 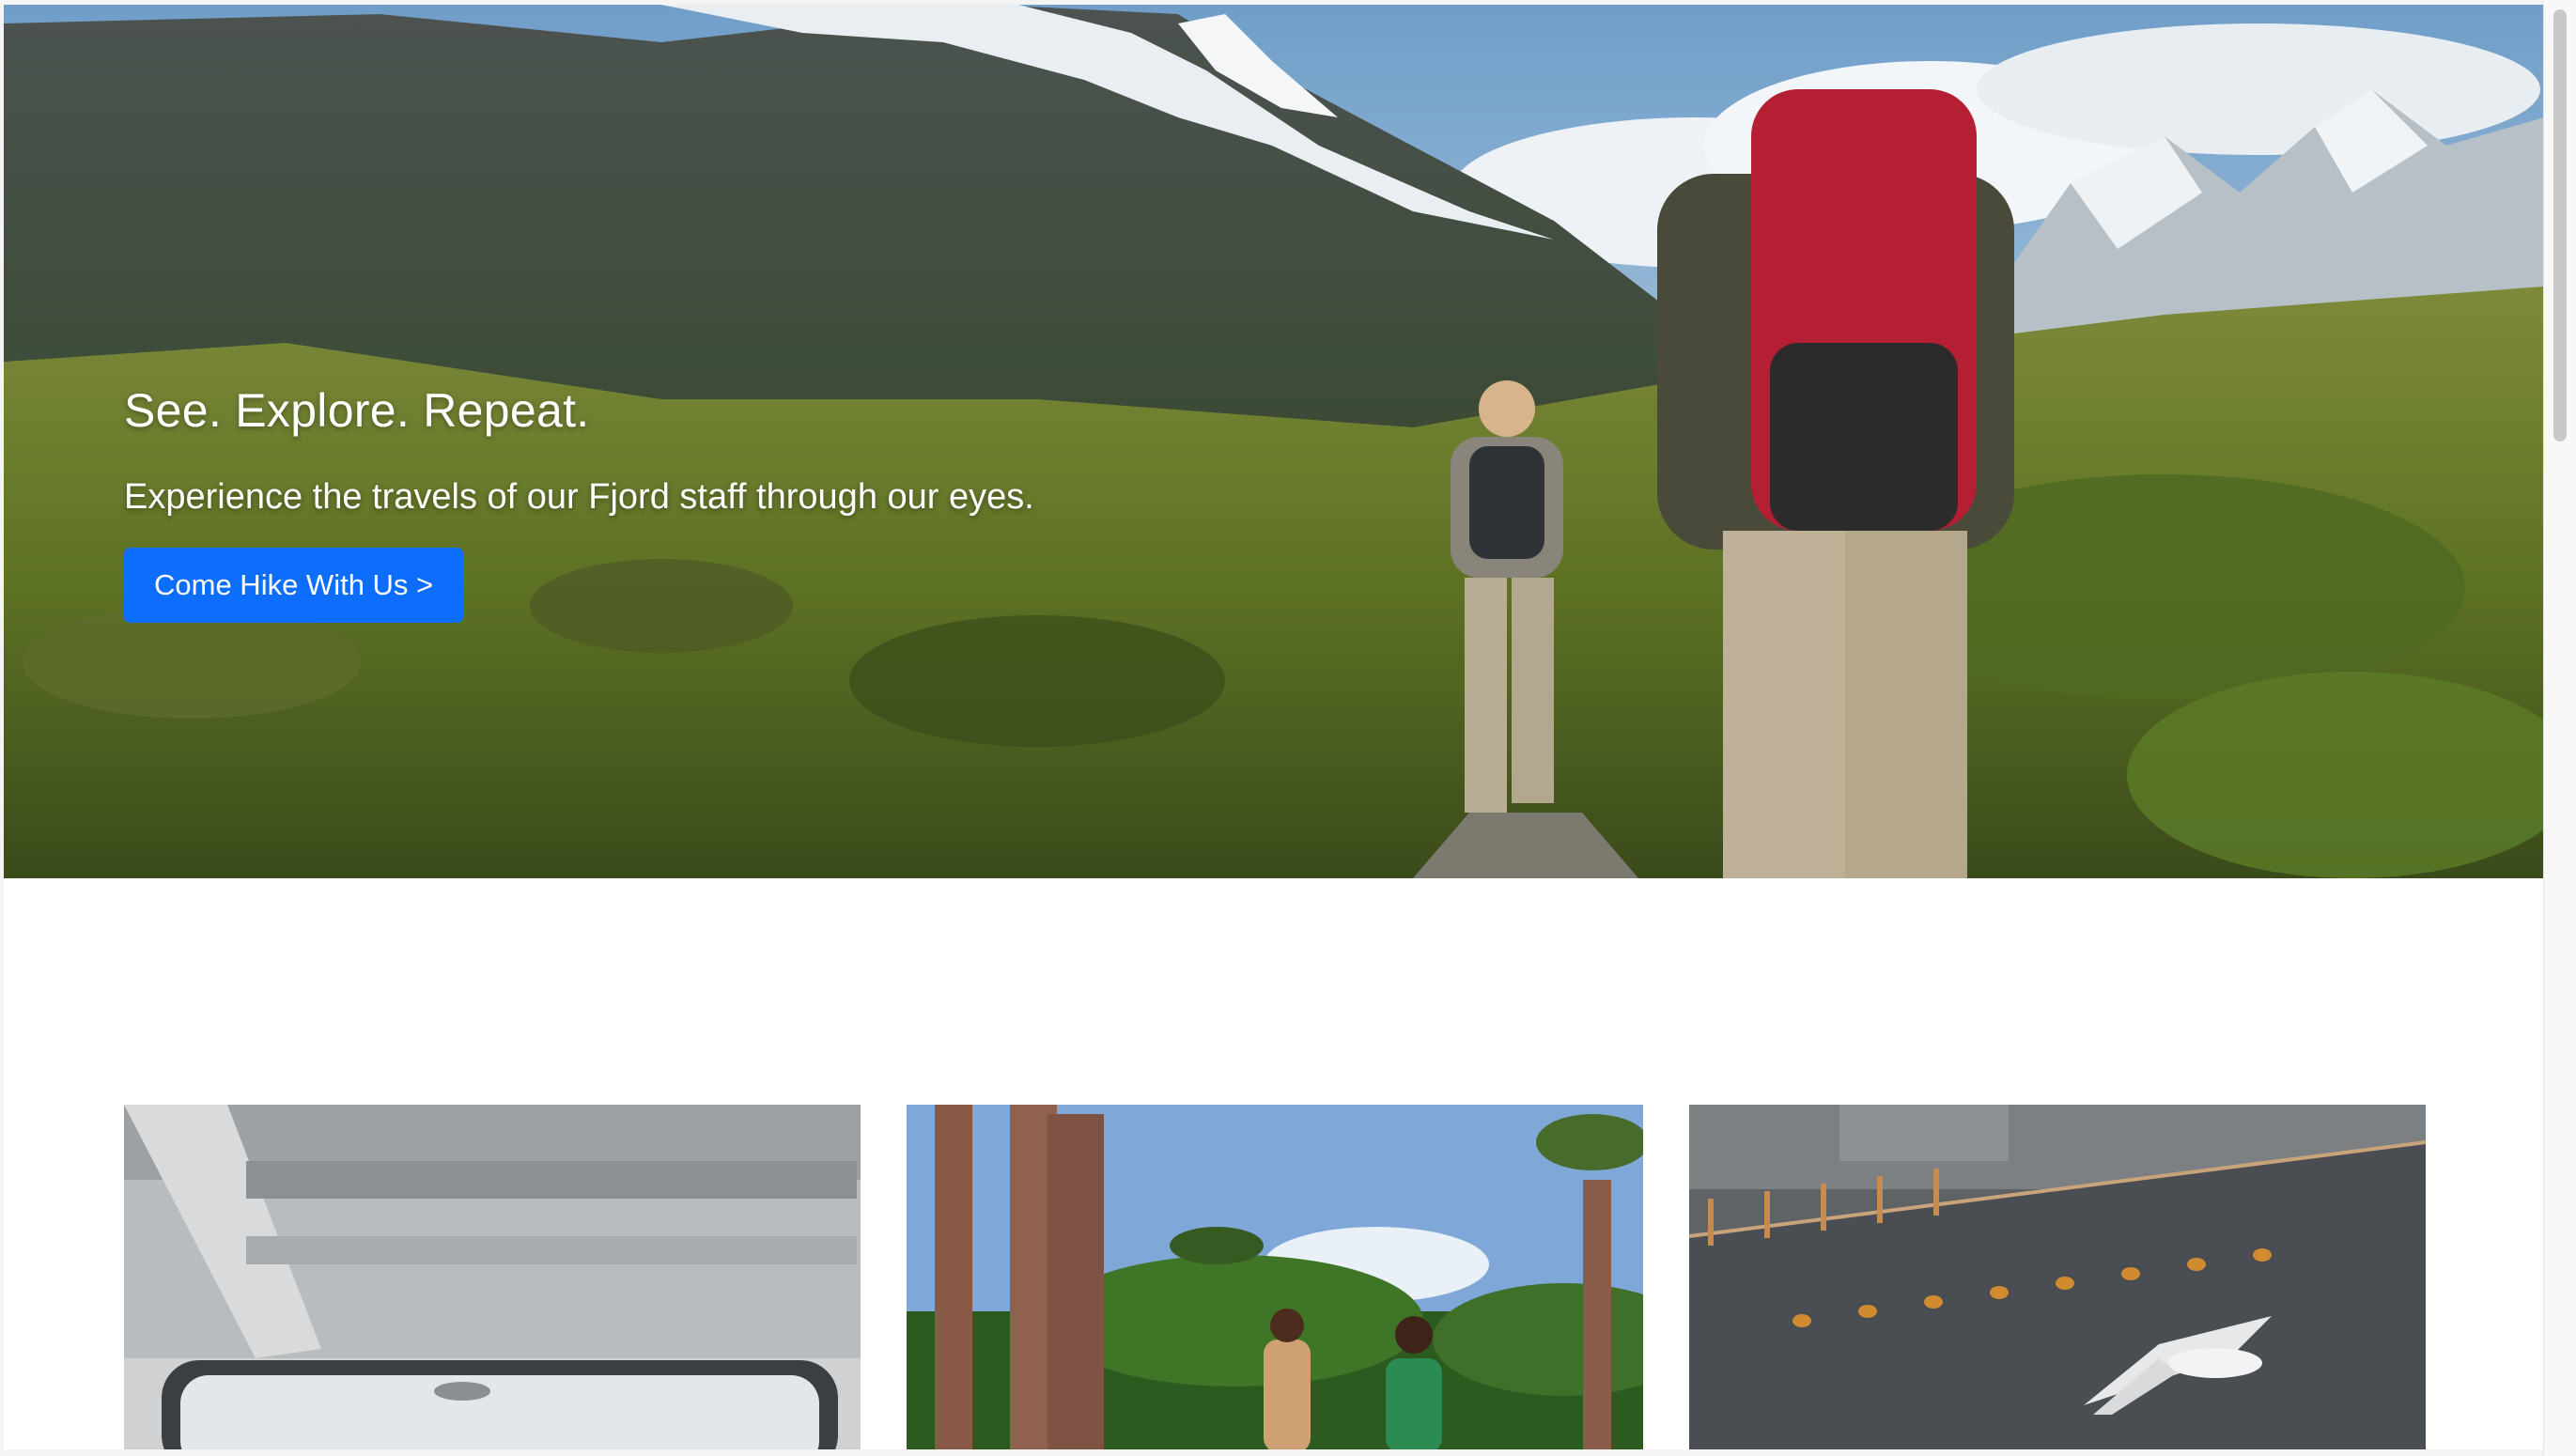 I want to click on scrollbar-thumb, so click(x=2560, y=225).